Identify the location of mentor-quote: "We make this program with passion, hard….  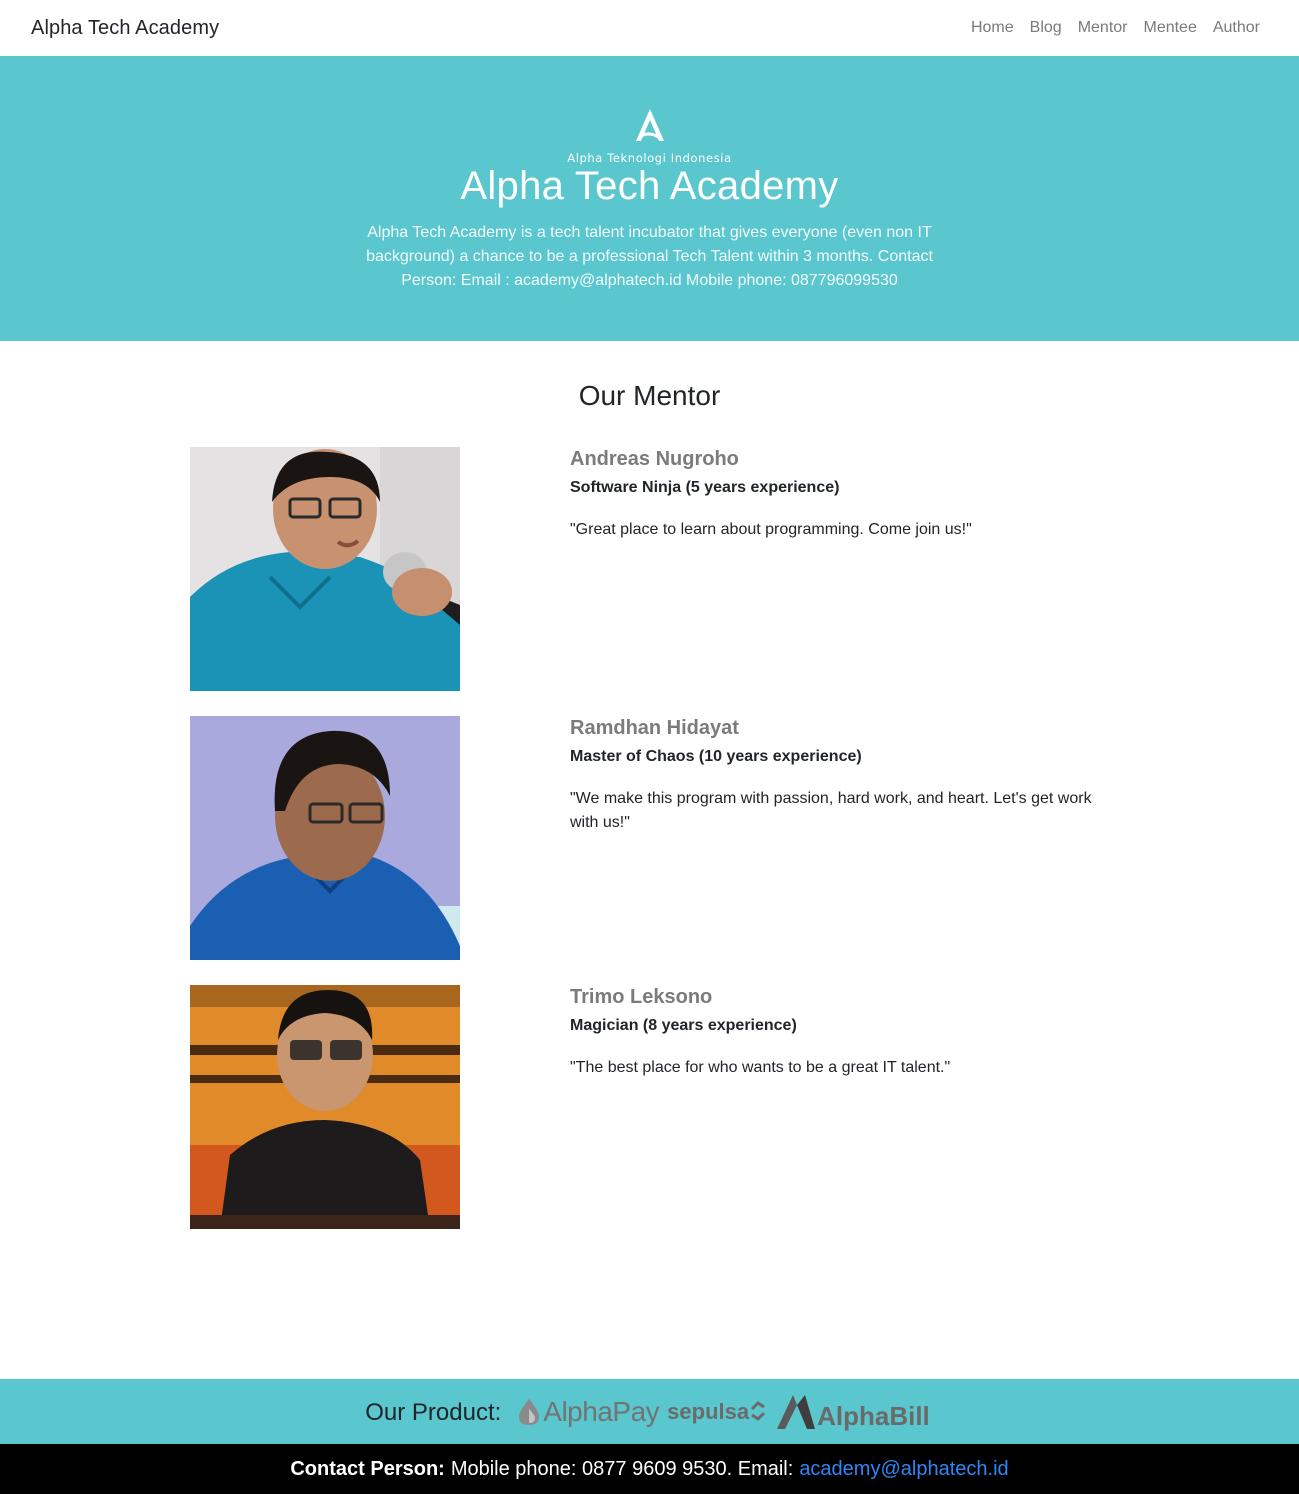
(831, 810).